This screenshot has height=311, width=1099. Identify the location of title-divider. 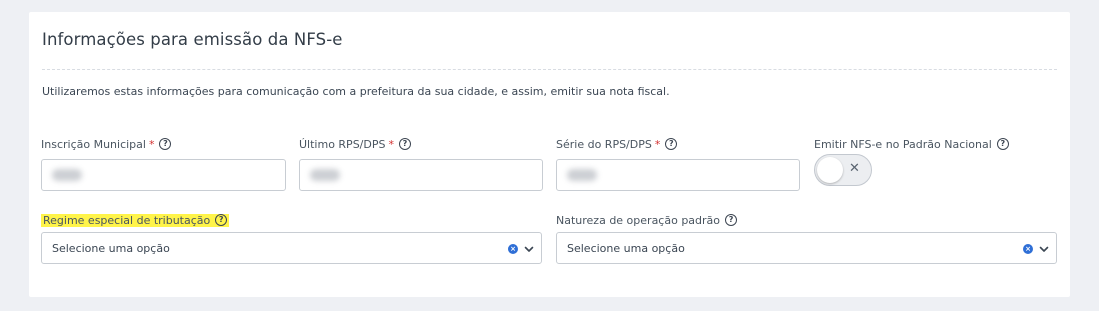
(549, 69).